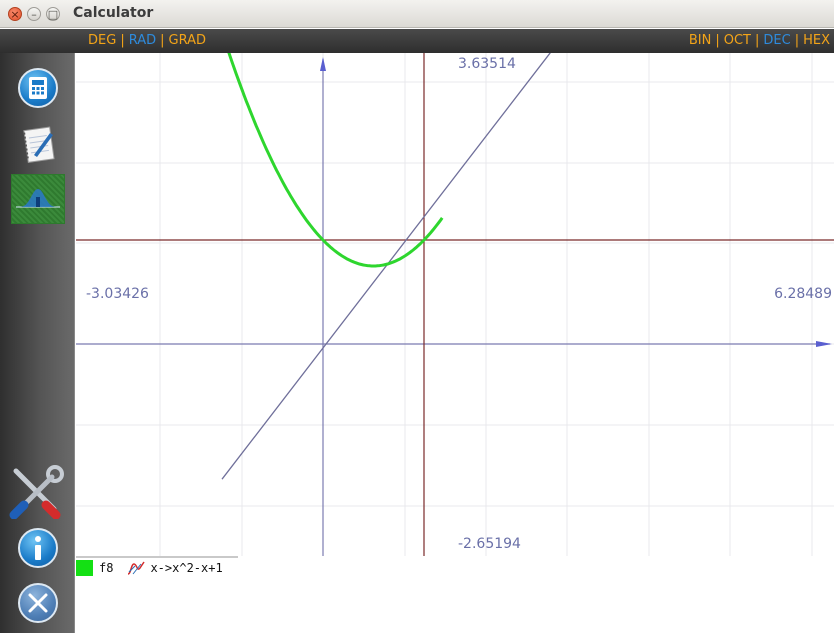 The height and width of the screenshot is (633, 834). Describe the element at coordinates (15, 14) in the screenshot. I see `close-window-button: ×` at that location.